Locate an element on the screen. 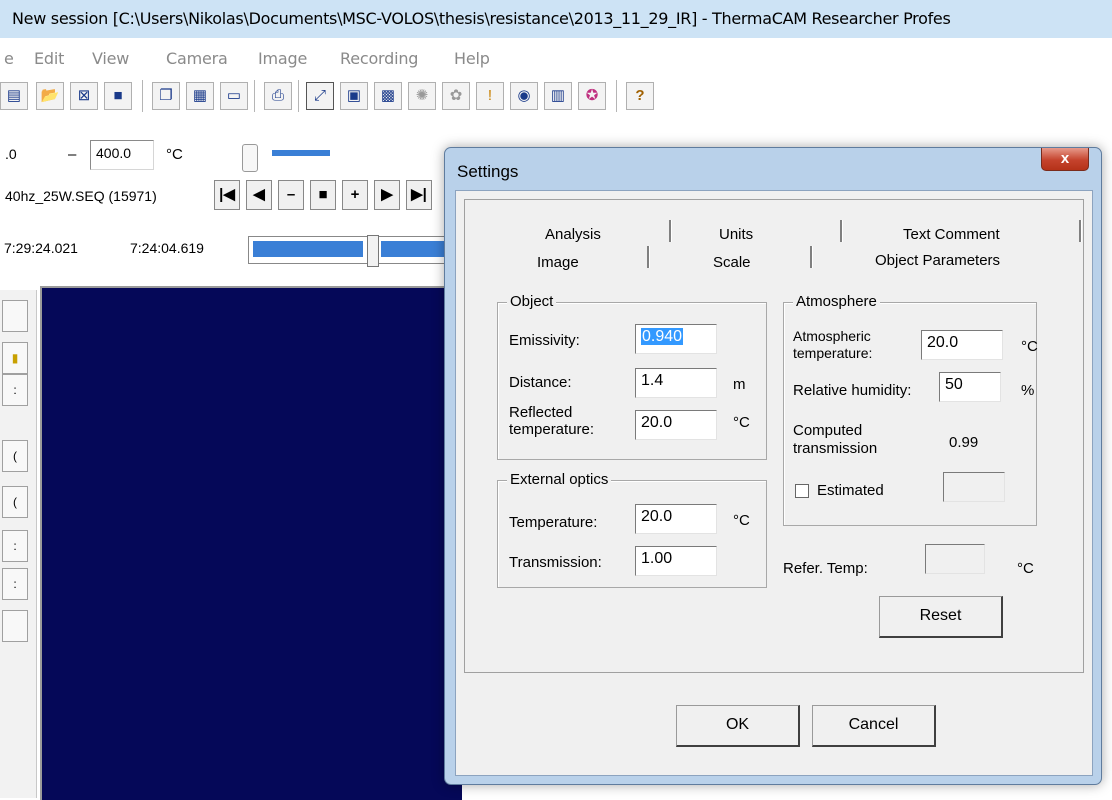 The width and height of the screenshot is (1112, 800). open-image-icon: ⊠ is located at coordinates (84, 96).